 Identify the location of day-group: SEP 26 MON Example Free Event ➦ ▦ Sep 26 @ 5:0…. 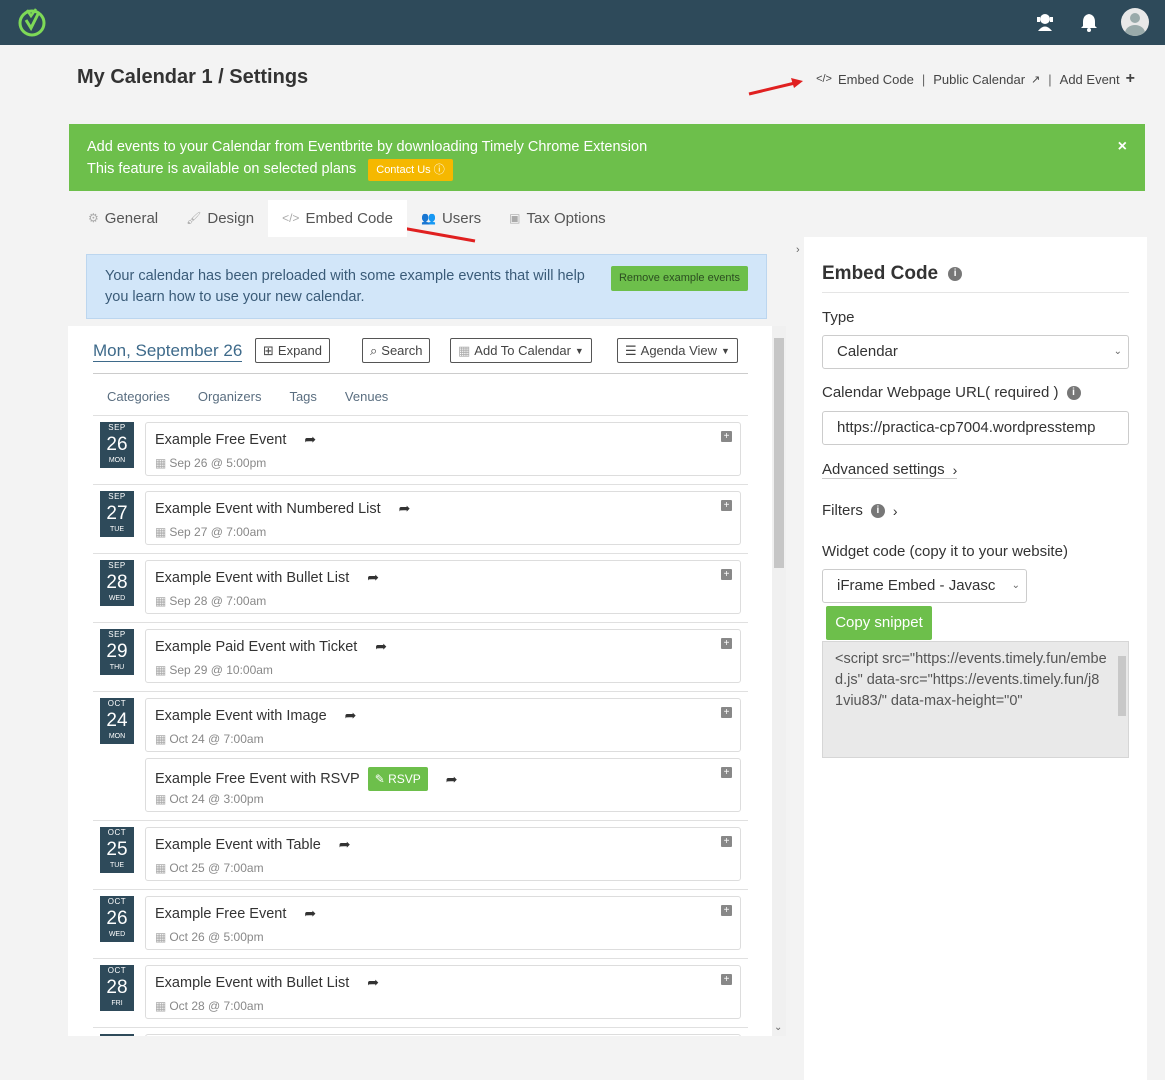
(420, 450).